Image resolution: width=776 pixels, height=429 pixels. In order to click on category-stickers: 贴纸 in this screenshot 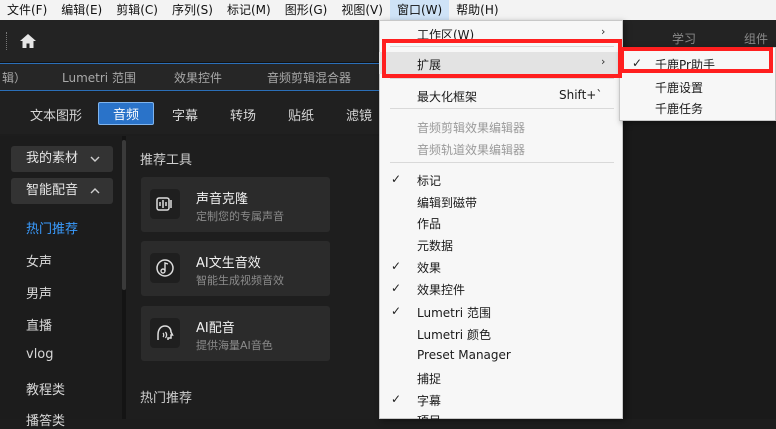, I will do `click(301, 114)`.